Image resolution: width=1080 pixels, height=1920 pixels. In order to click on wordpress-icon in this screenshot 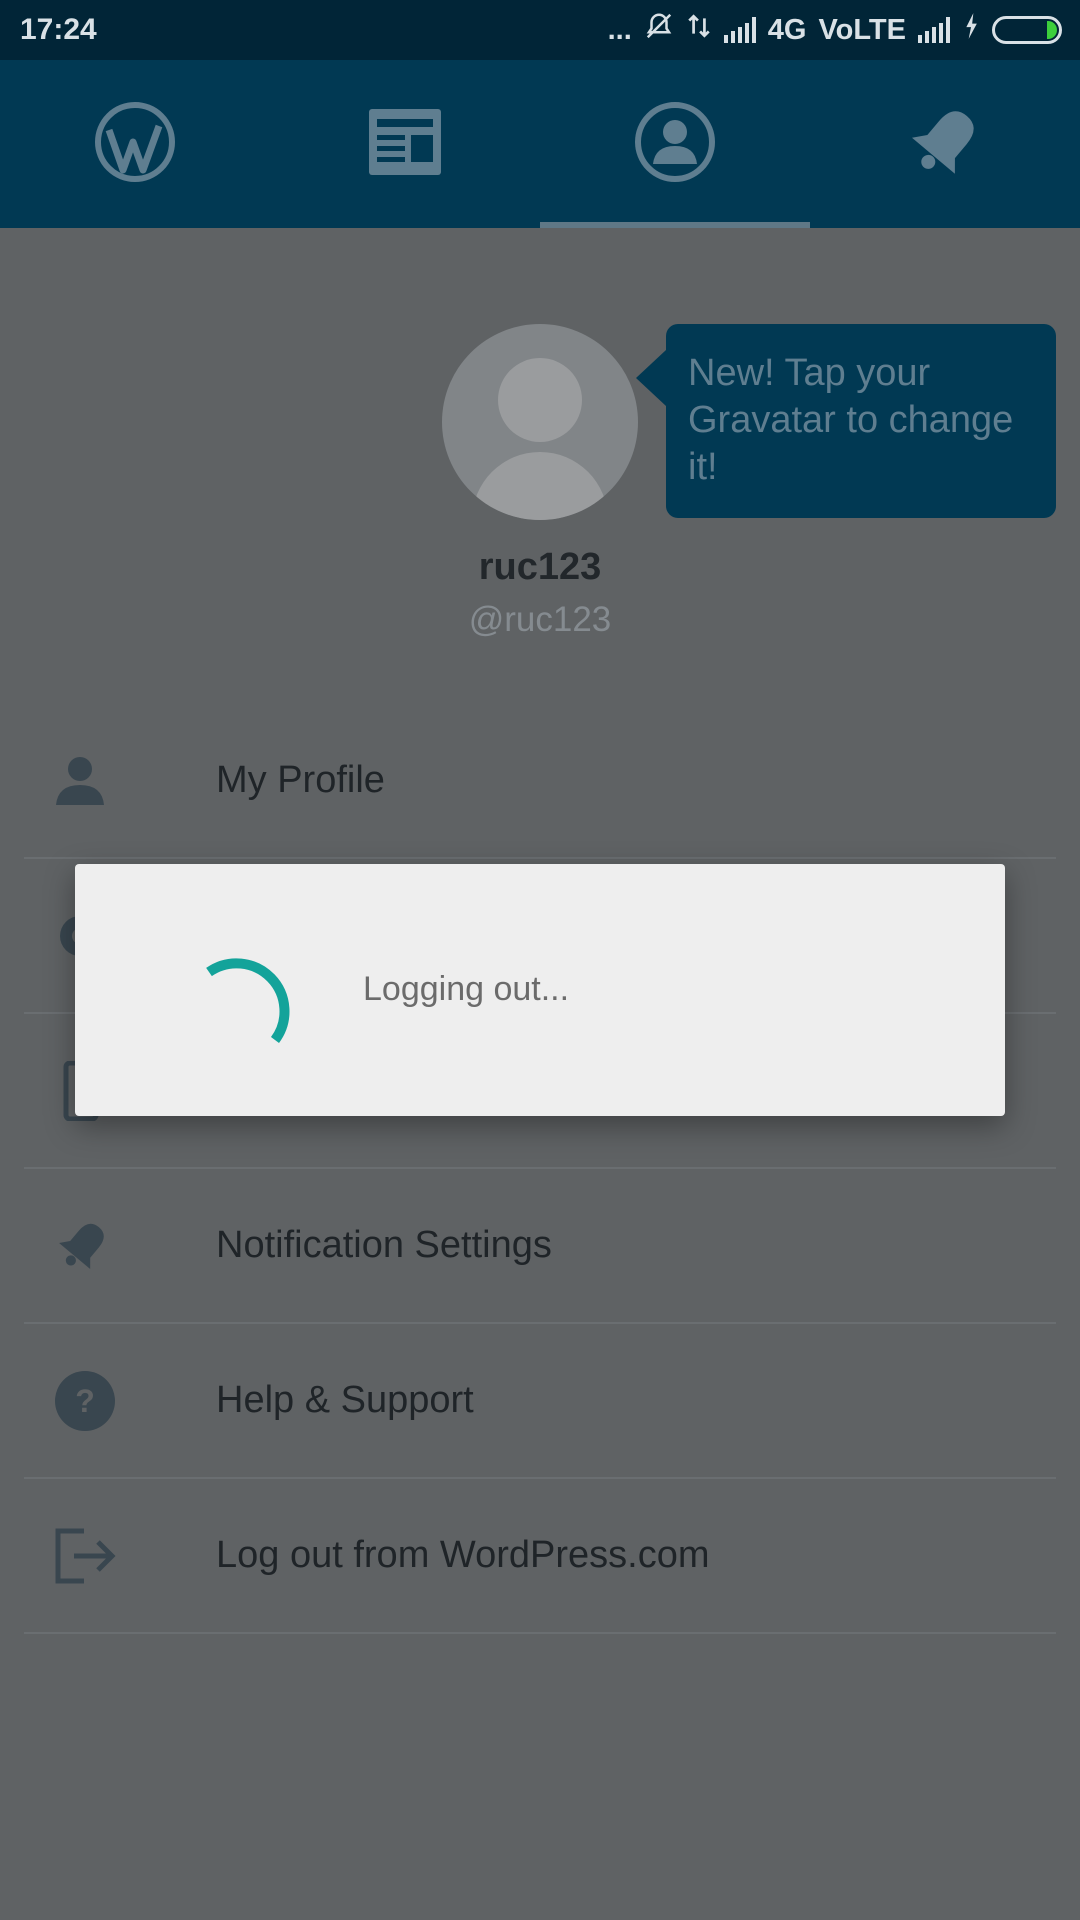, I will do `click(135, 144)`.